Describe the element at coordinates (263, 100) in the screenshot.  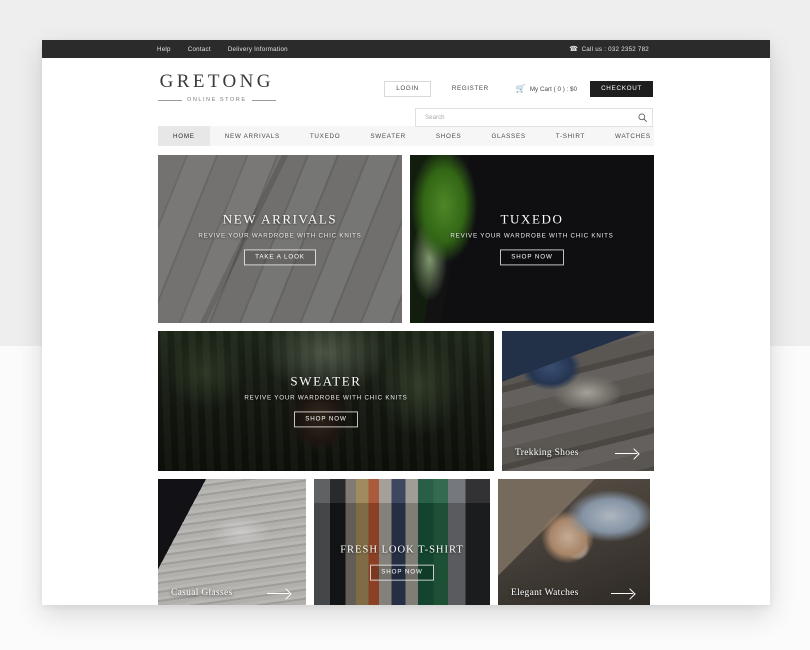
I see `logo-rule-right` at that location.